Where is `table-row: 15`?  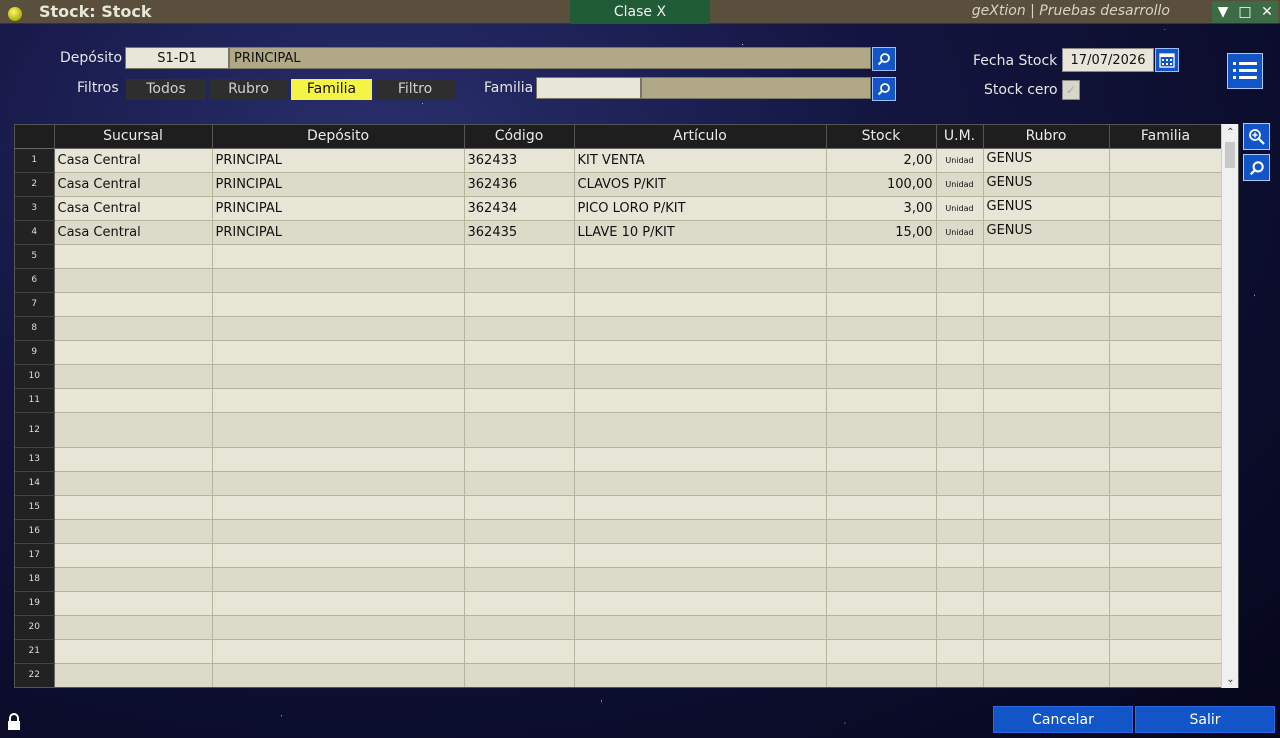
table-row: 15 is located at coordinates (619, 507).